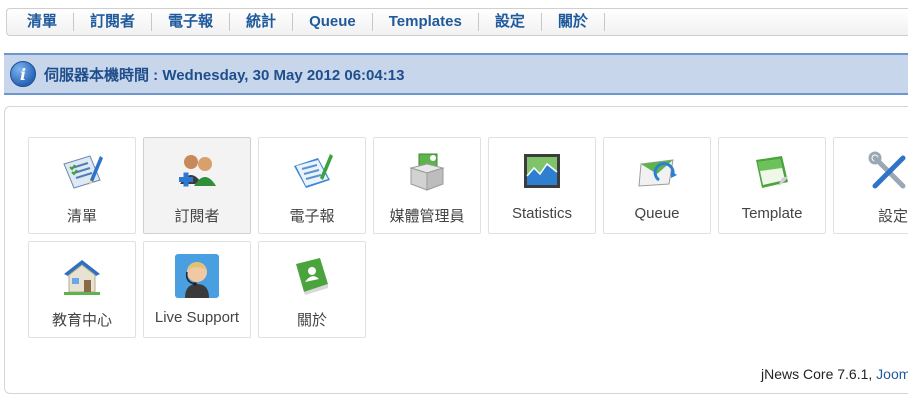 Image resolution: width=908 pixels, height=407 pixels. What do you see at coordinates (82, 277) in the screenshot?
I see `house-icon` at bounding box center [82, 277].